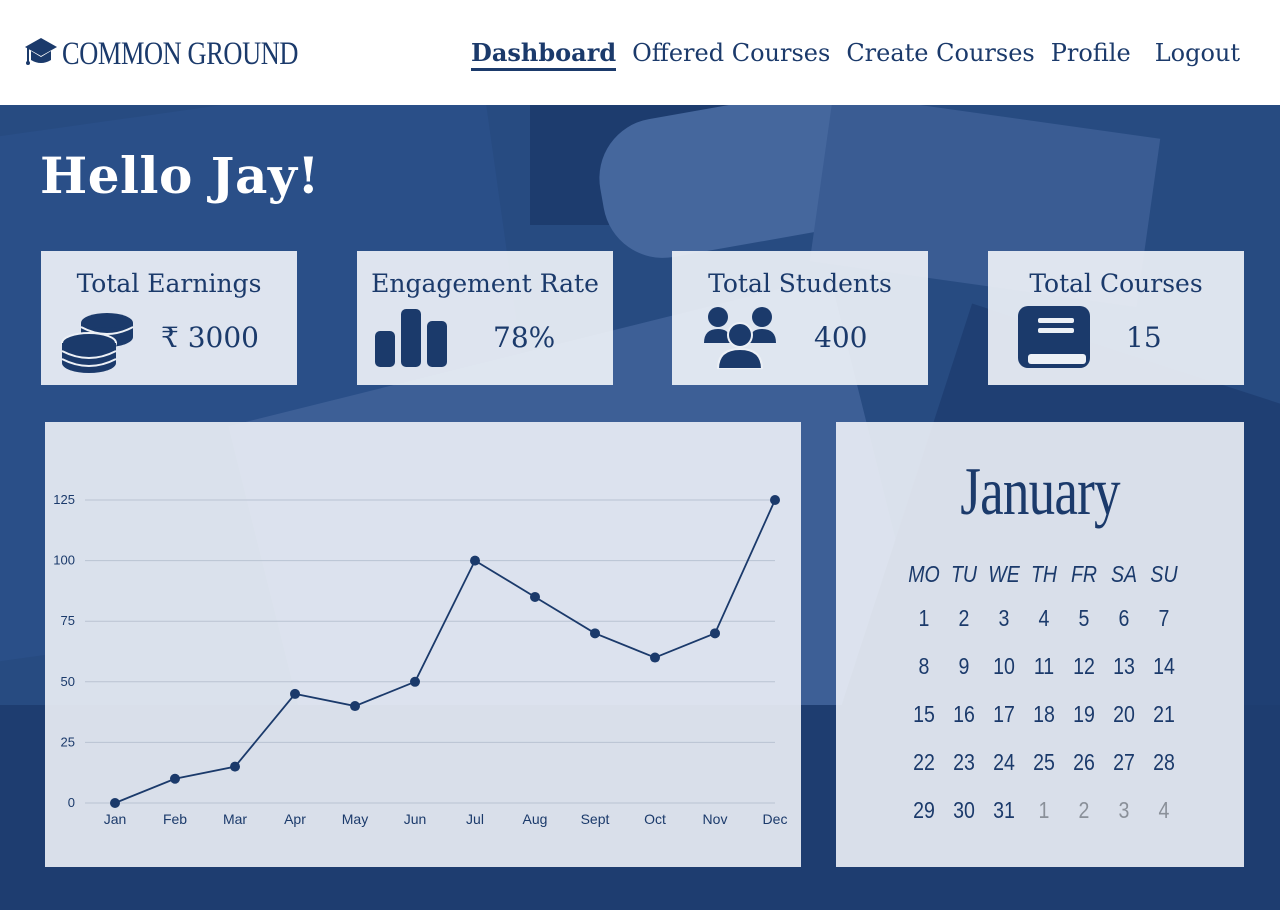  Describe the element at coordinates (841, 337) in the screenshot. I see `total-students-value: 400` at that location.